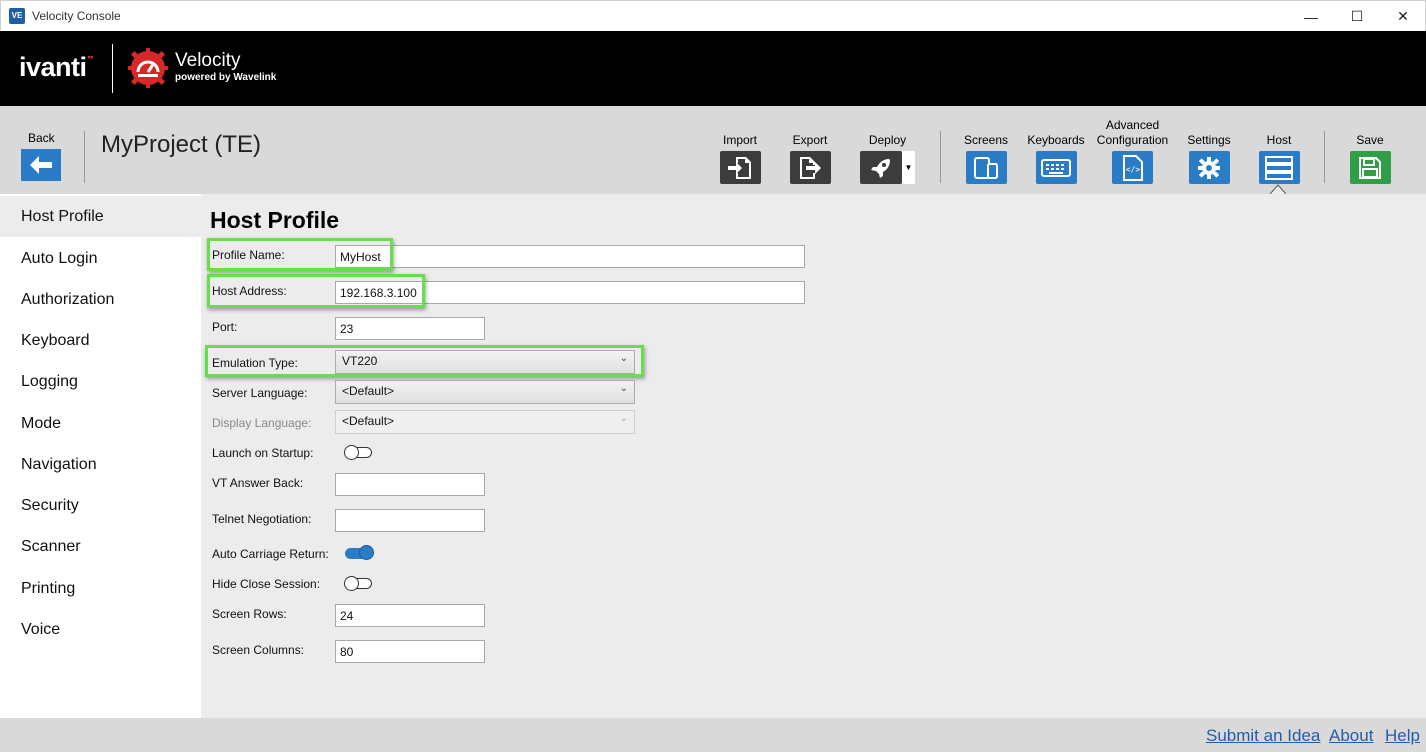  What do you see at coordinates (100, 381) in the screenshot?
I see `sidebar-item-logging: Logging` at bounding box center [100, 381].